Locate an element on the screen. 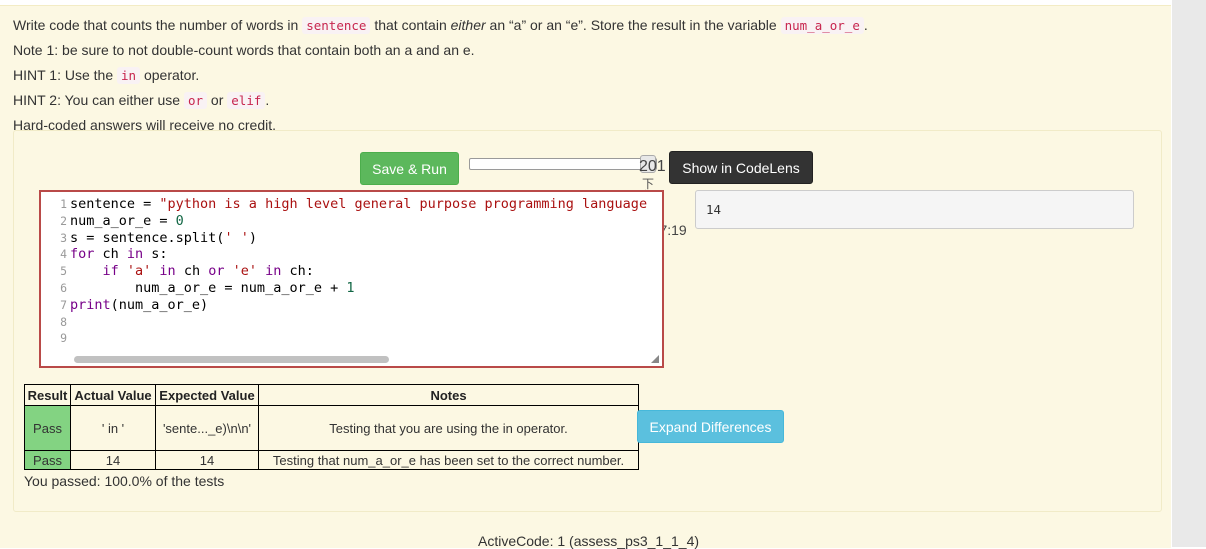 The height and width of the screenshot is (549, 1206). code-token: sentence = is located at coordinates (115, 204).